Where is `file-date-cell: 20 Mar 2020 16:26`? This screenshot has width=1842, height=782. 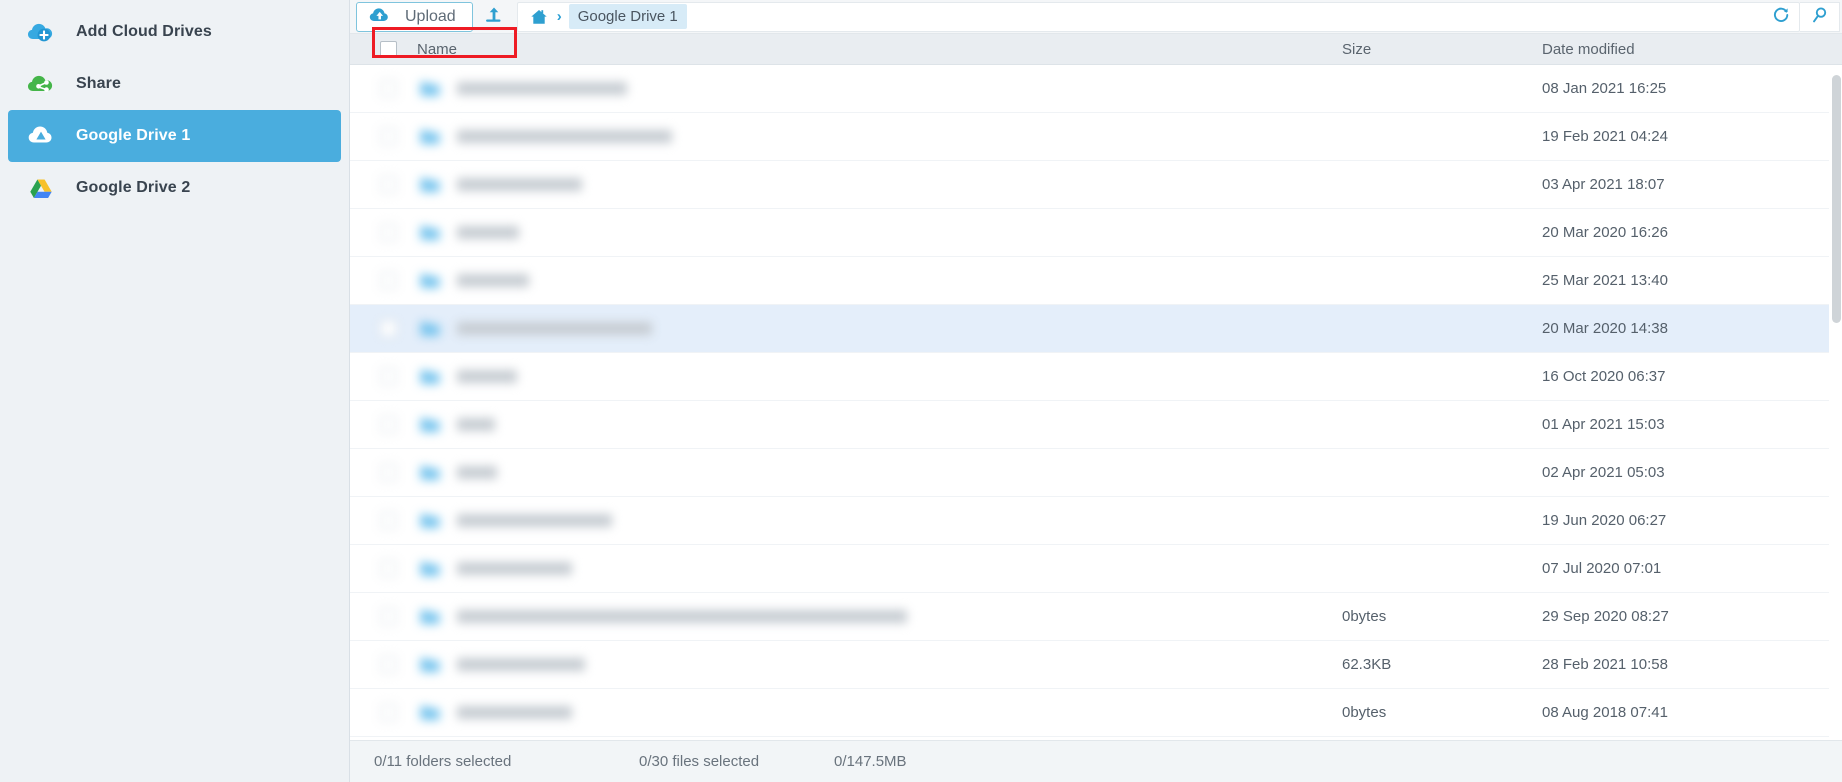
file-date-cell: 20 Mar 2020 16:26 is located at coordinates (1605, 232).